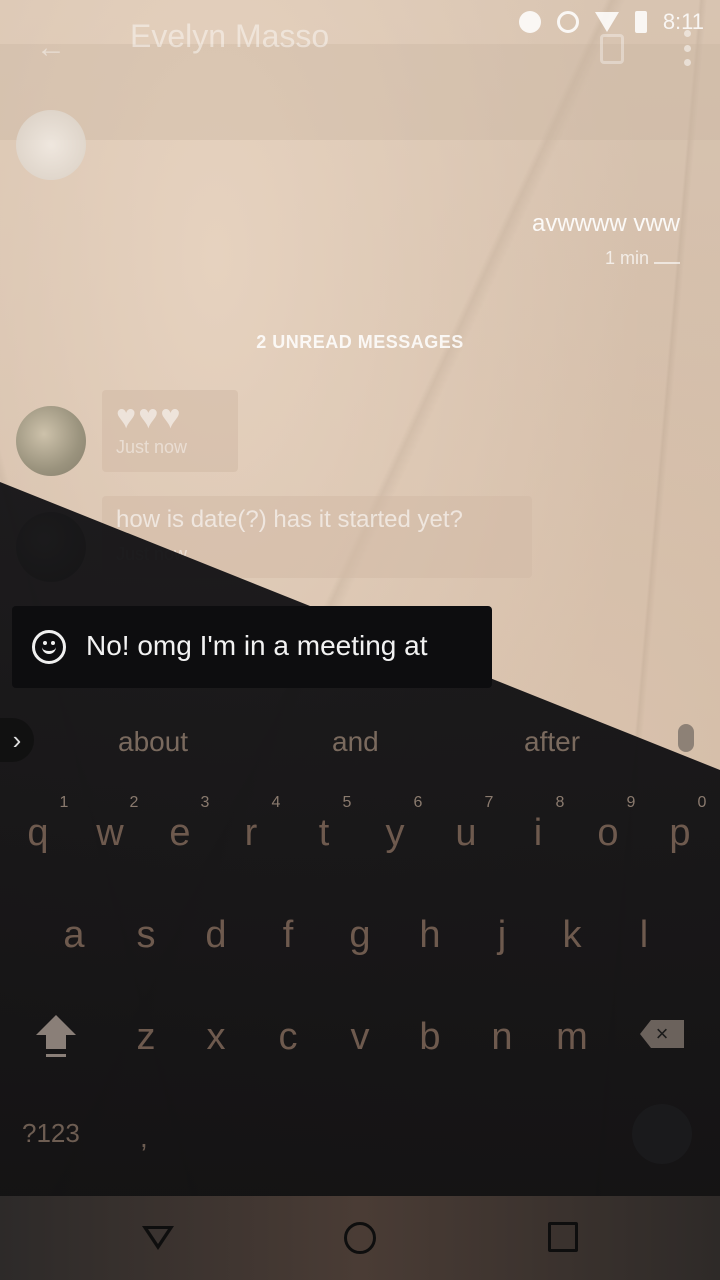  I want to click on key-e: e, so click(180, 833).